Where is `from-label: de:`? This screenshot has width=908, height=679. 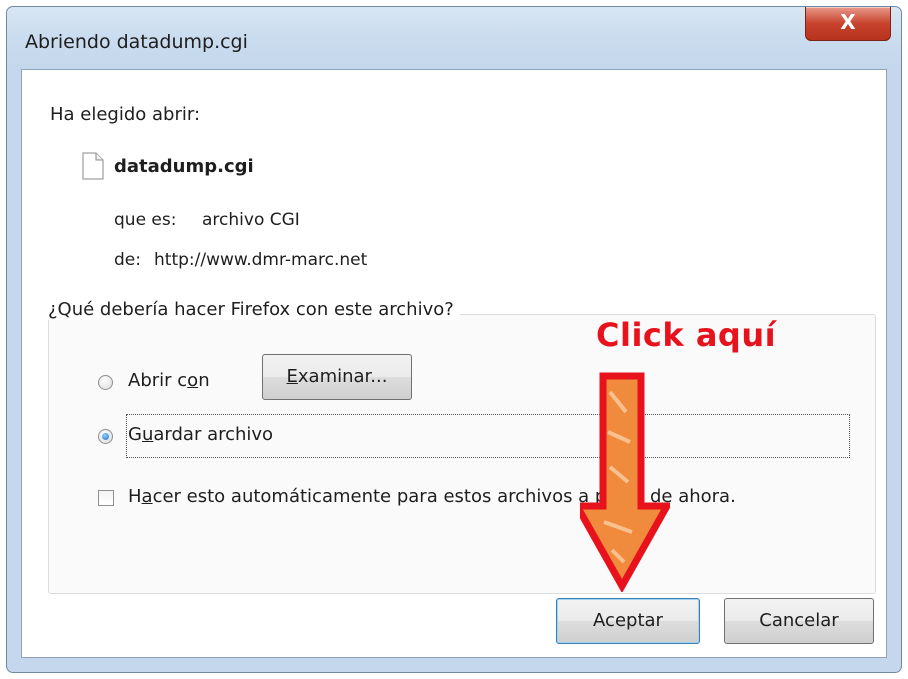
from-label: de: is located at coordinates (127, 260).